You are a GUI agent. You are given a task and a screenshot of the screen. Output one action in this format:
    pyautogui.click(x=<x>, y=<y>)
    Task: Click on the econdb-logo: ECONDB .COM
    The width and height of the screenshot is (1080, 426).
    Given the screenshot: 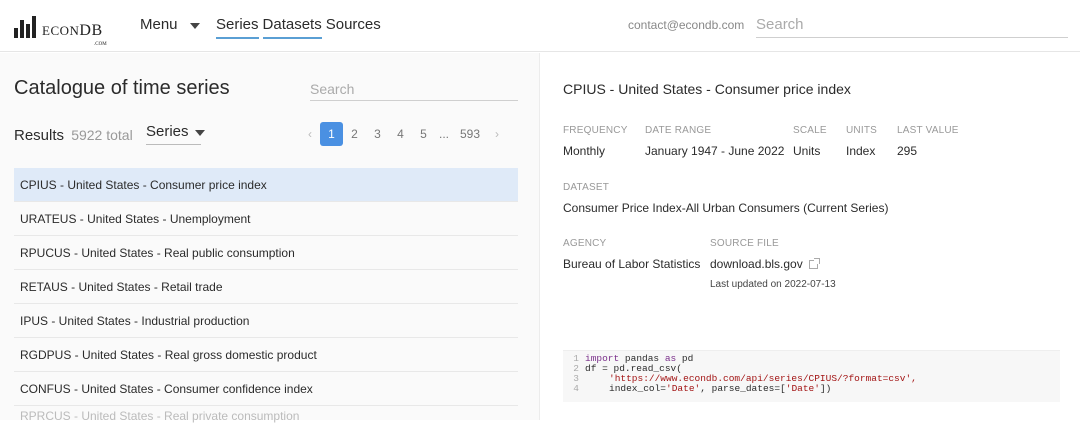 What is the action you would take?
    pyautogui.click(x=60, y=30)
    